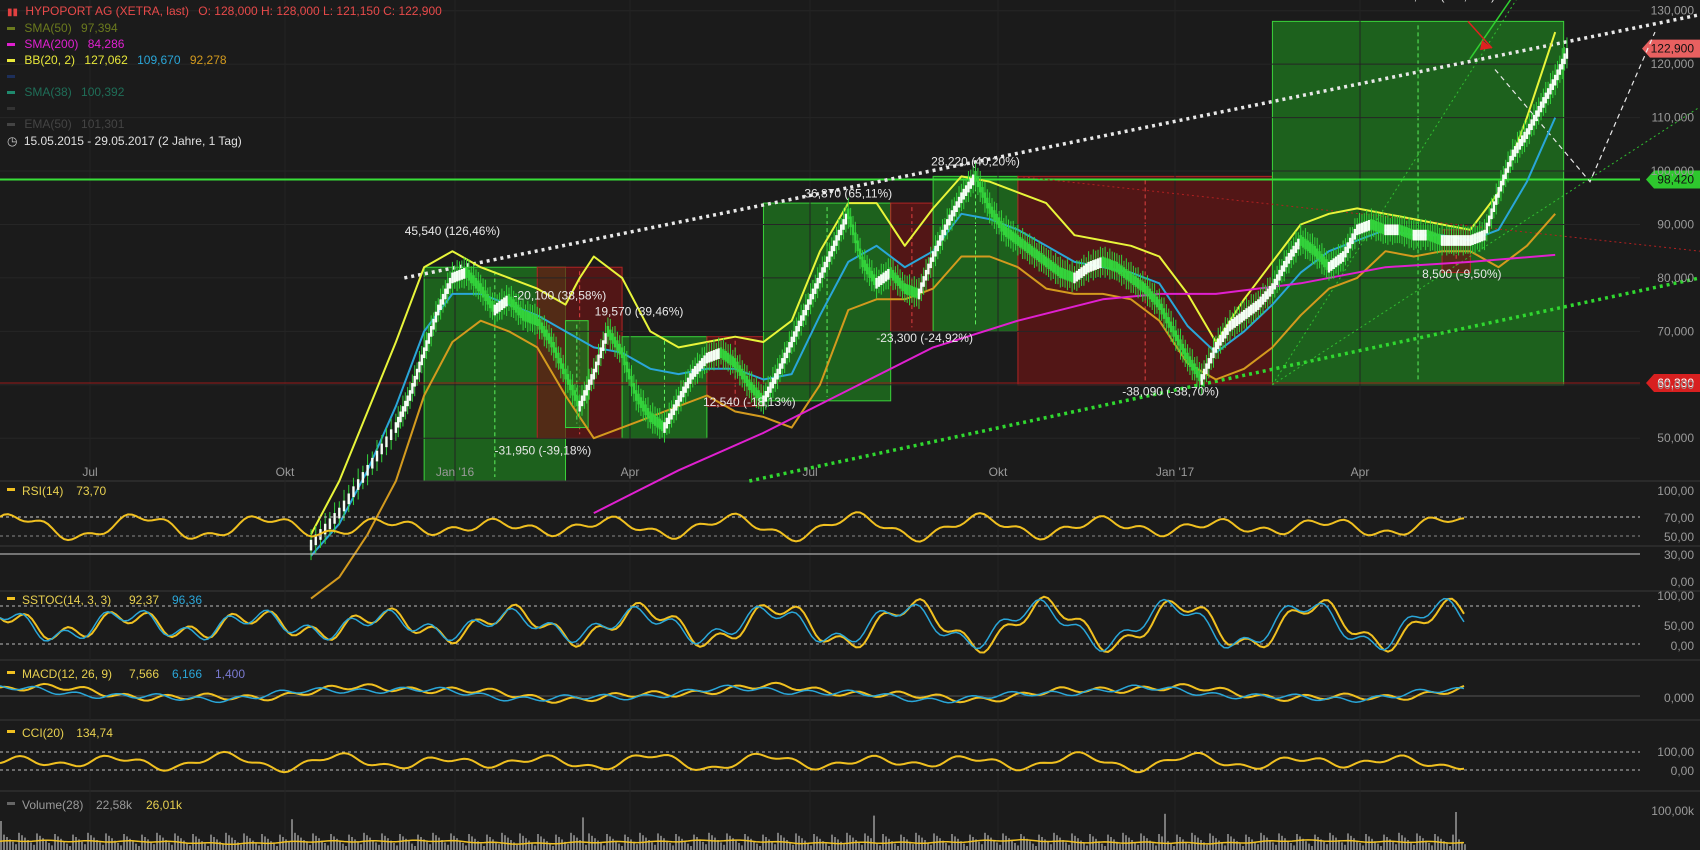 This screenshot has height=850, width=1700. Describe the element at coordinates (1679, 698) in the screenshot. I see `panel-tick-label: 0,000` at that location.